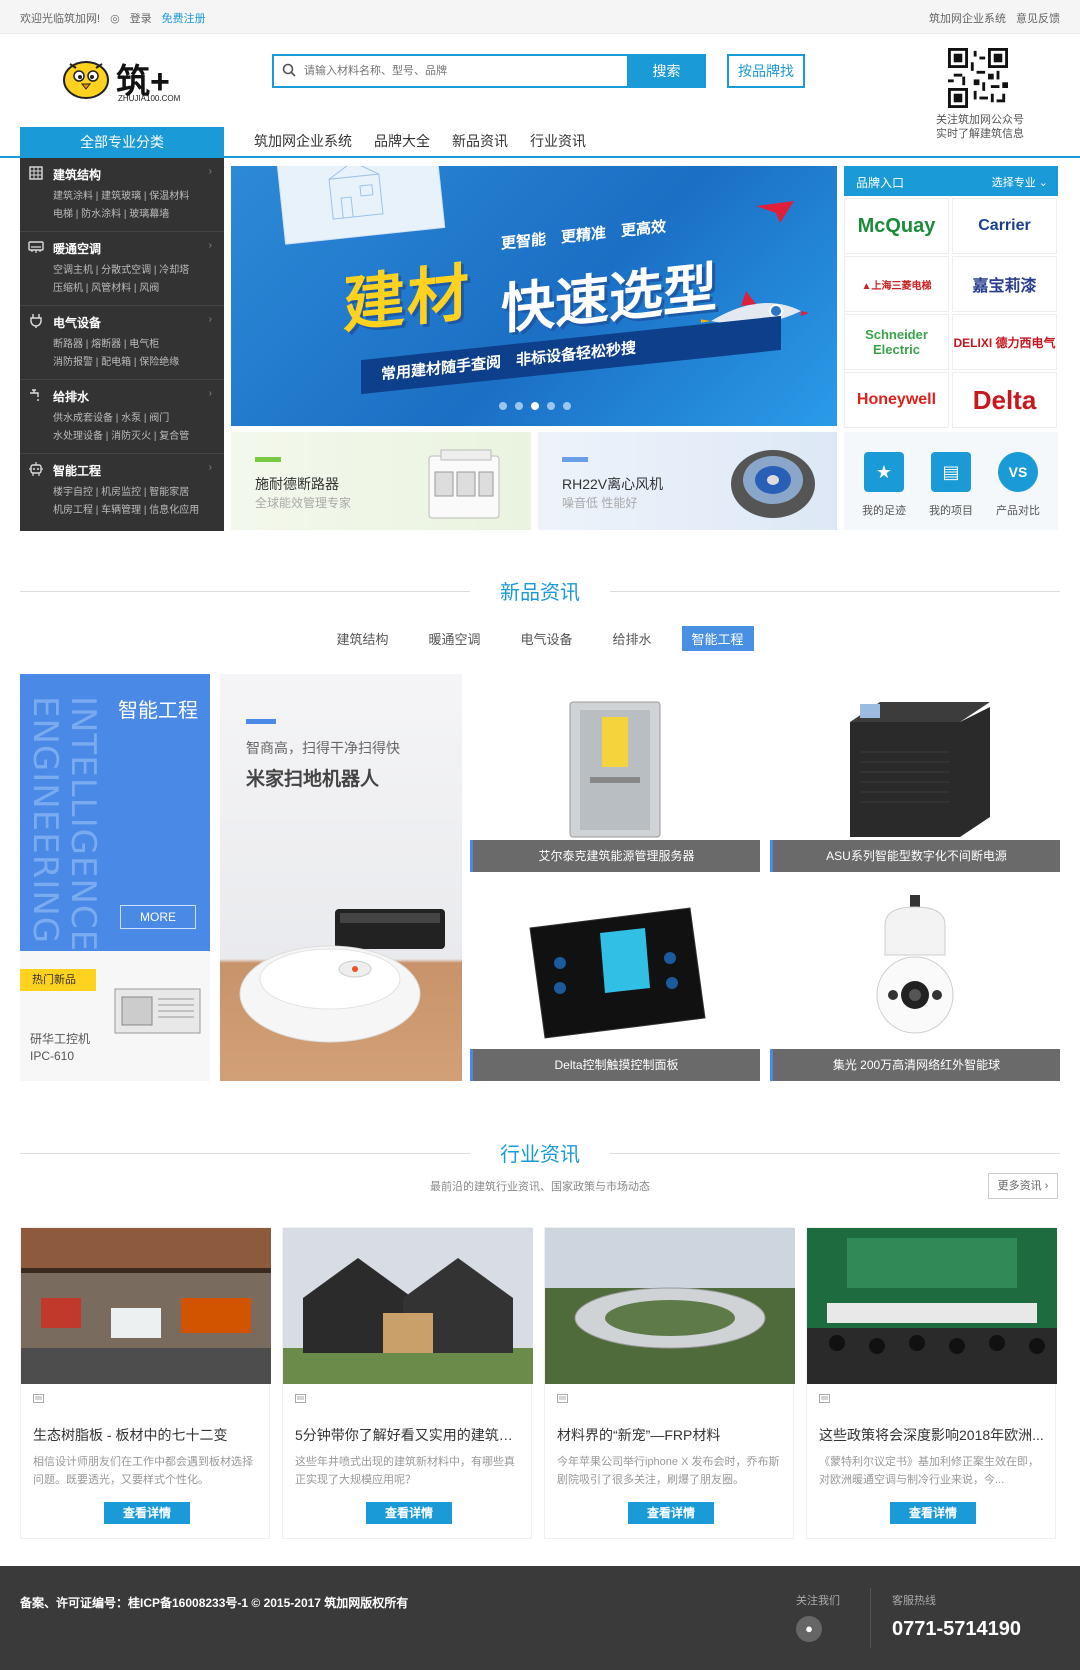  What do you see at coordinates (1004, 342) in the screenshot?
I see `brand-logo-6: DELIXI 德力西电气` at bounding box center [1004, 342].